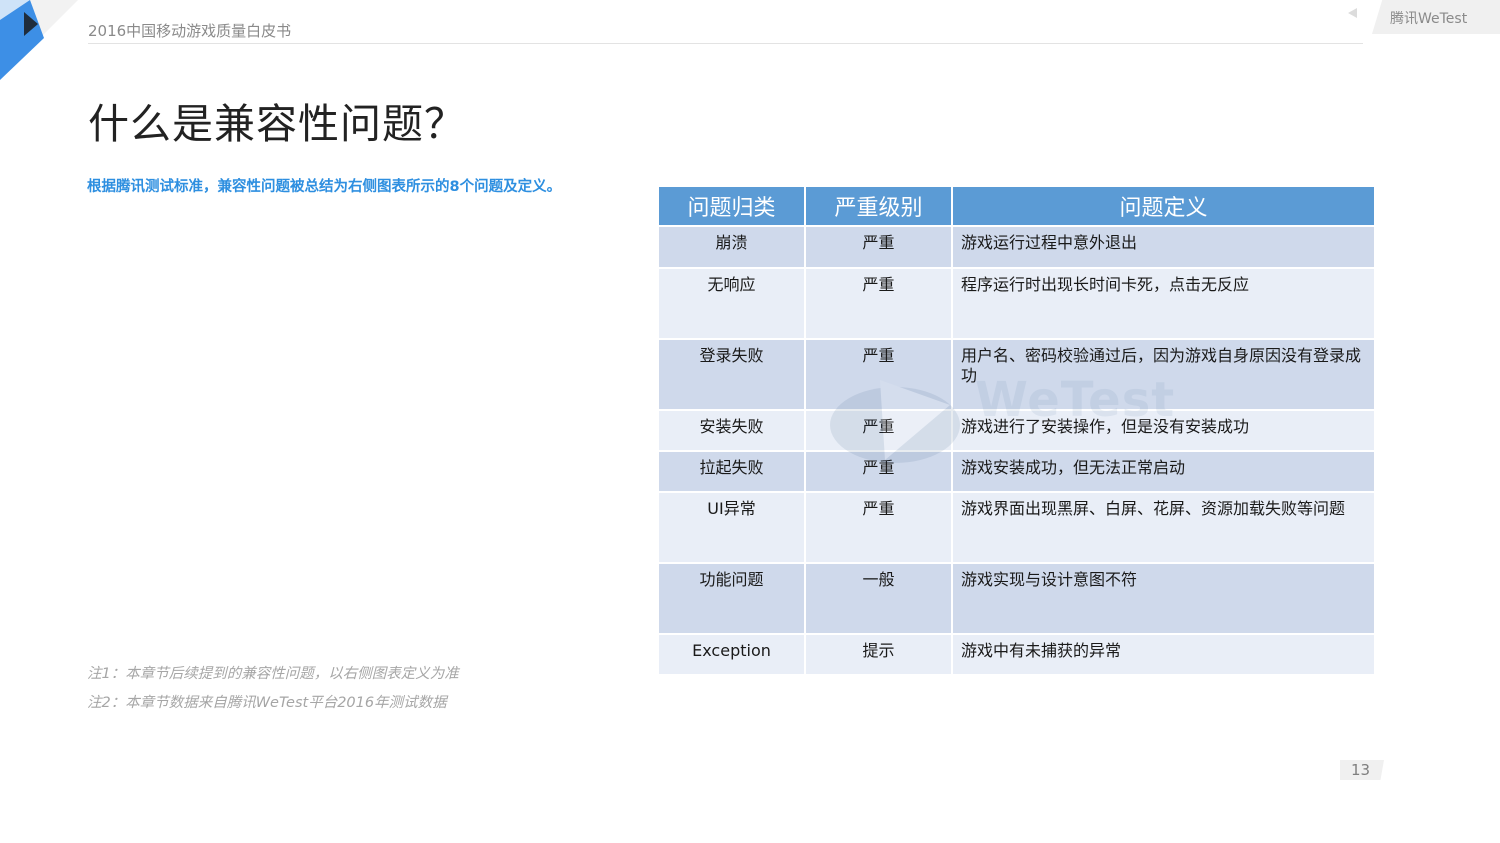 The height and width of the screenshot is (843, 1500). Describe the element at coordinates (1163, 206) in the screenshot. I see `header-definition: 问题定义` at that location.